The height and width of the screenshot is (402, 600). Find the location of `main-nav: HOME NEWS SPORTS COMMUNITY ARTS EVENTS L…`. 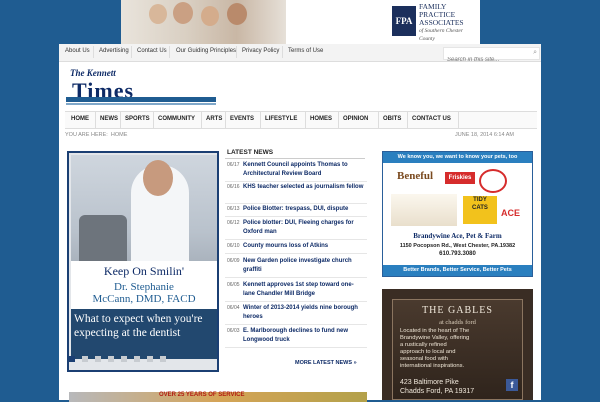

main-nav: HOME NEWS SPORTS COMMUNITY ARTS EVENTS L… is located at coordinates (301, 120).